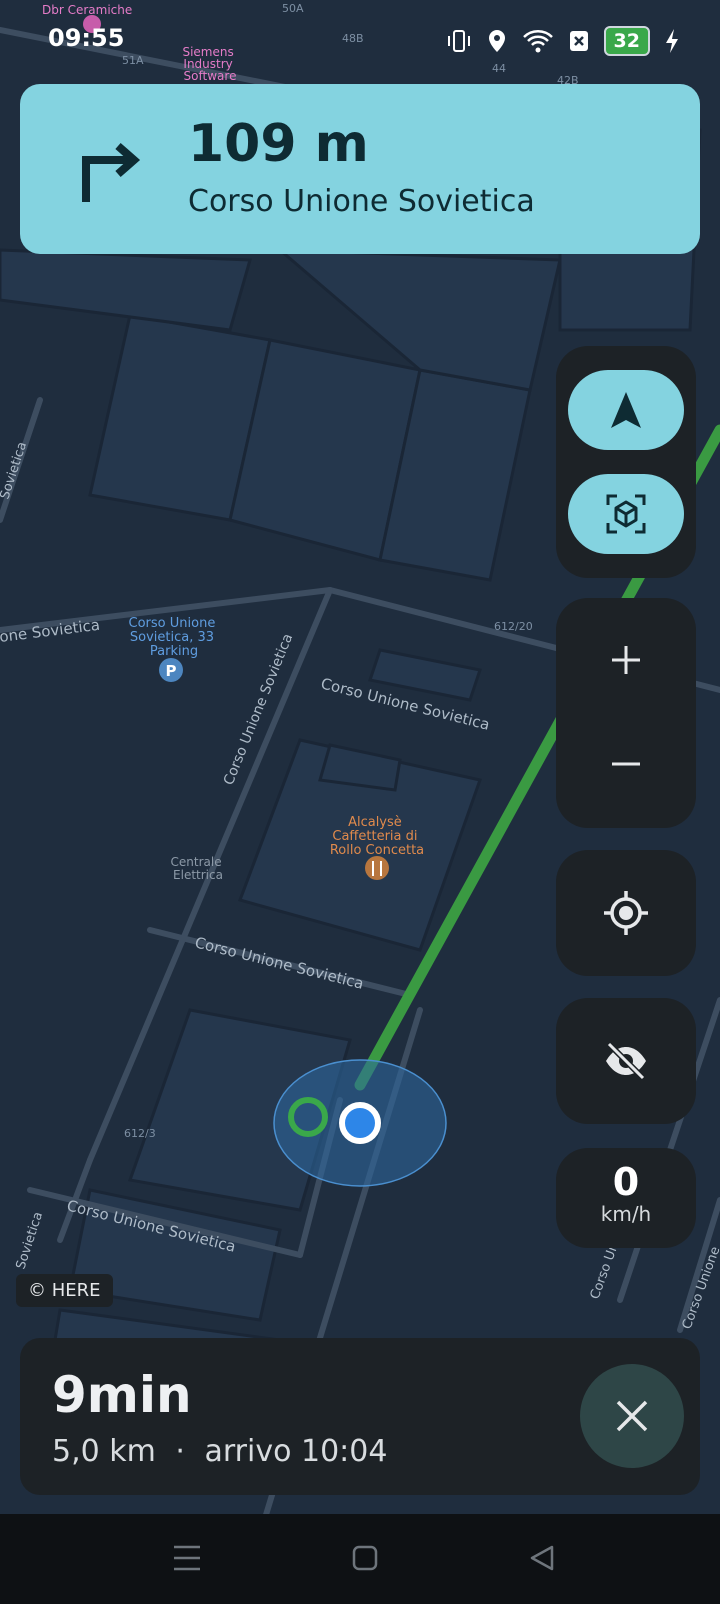 Image resolution: width=720 pixels, height=1604 pixels. I want to click on speed-indicator: 0 km/h, so click(626, 1198).